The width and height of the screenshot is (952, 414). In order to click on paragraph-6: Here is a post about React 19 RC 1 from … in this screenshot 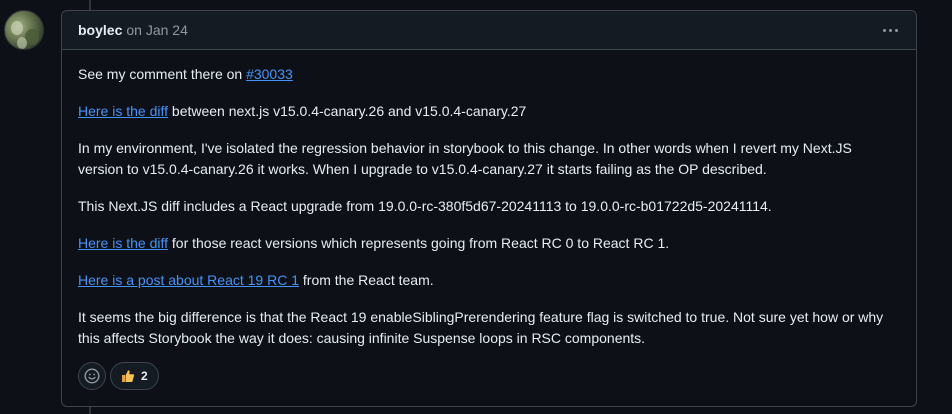, I will do `click(489, 280)`.